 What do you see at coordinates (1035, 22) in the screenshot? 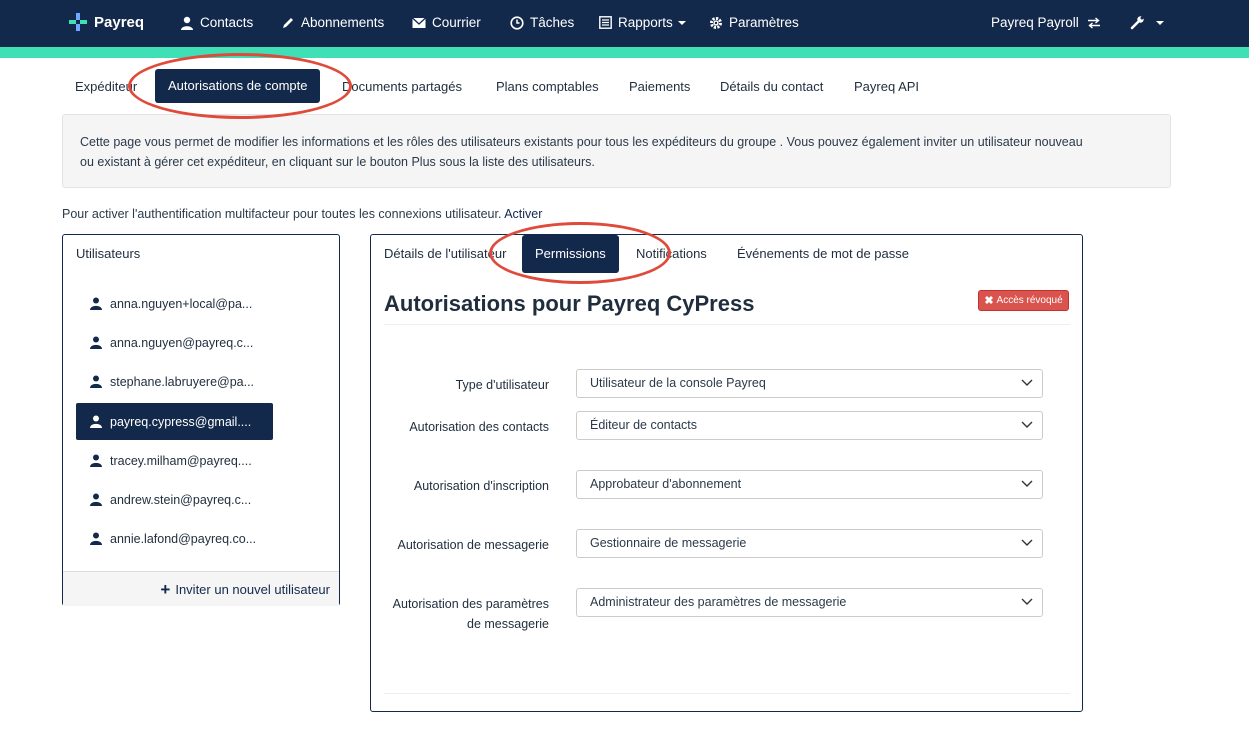
I see `account-name: Payreq Payroll` at bounding box center [1035, 22].